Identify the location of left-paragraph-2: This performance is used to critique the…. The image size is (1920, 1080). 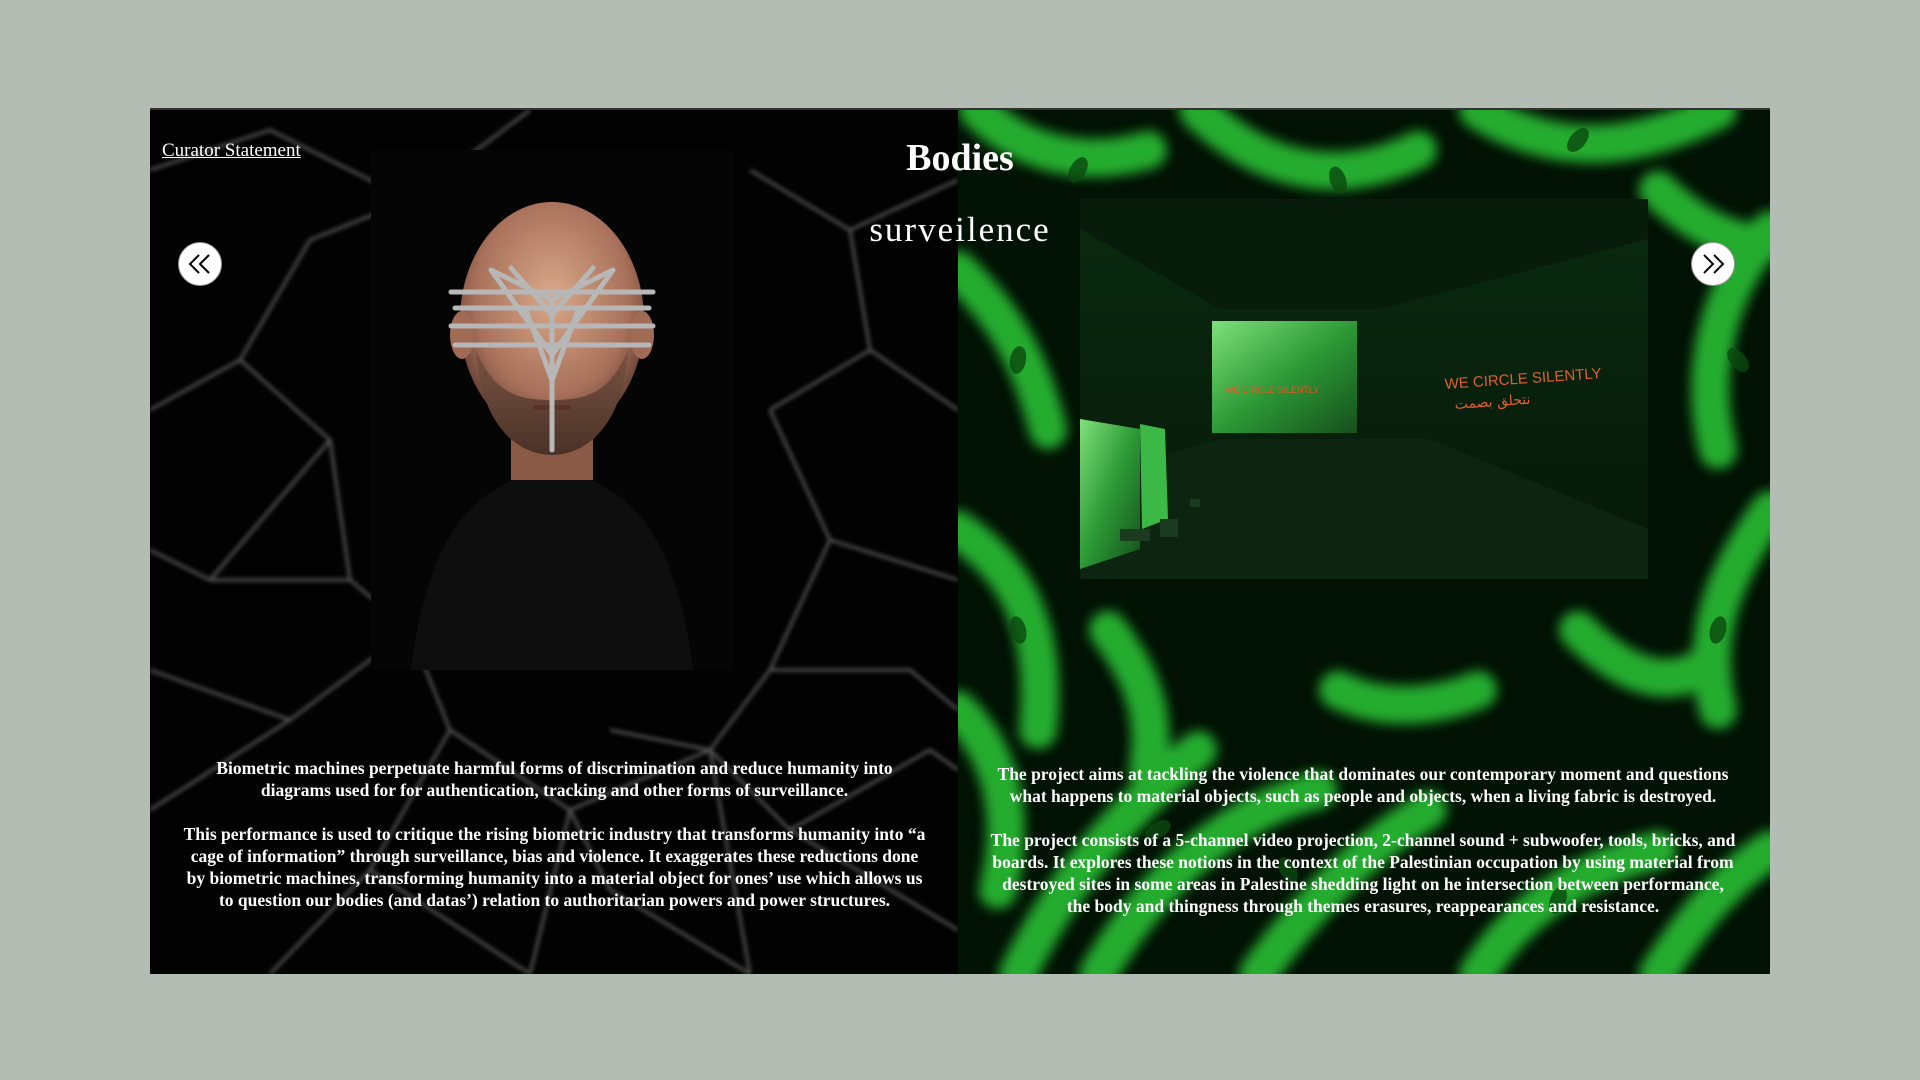
(554, 867).